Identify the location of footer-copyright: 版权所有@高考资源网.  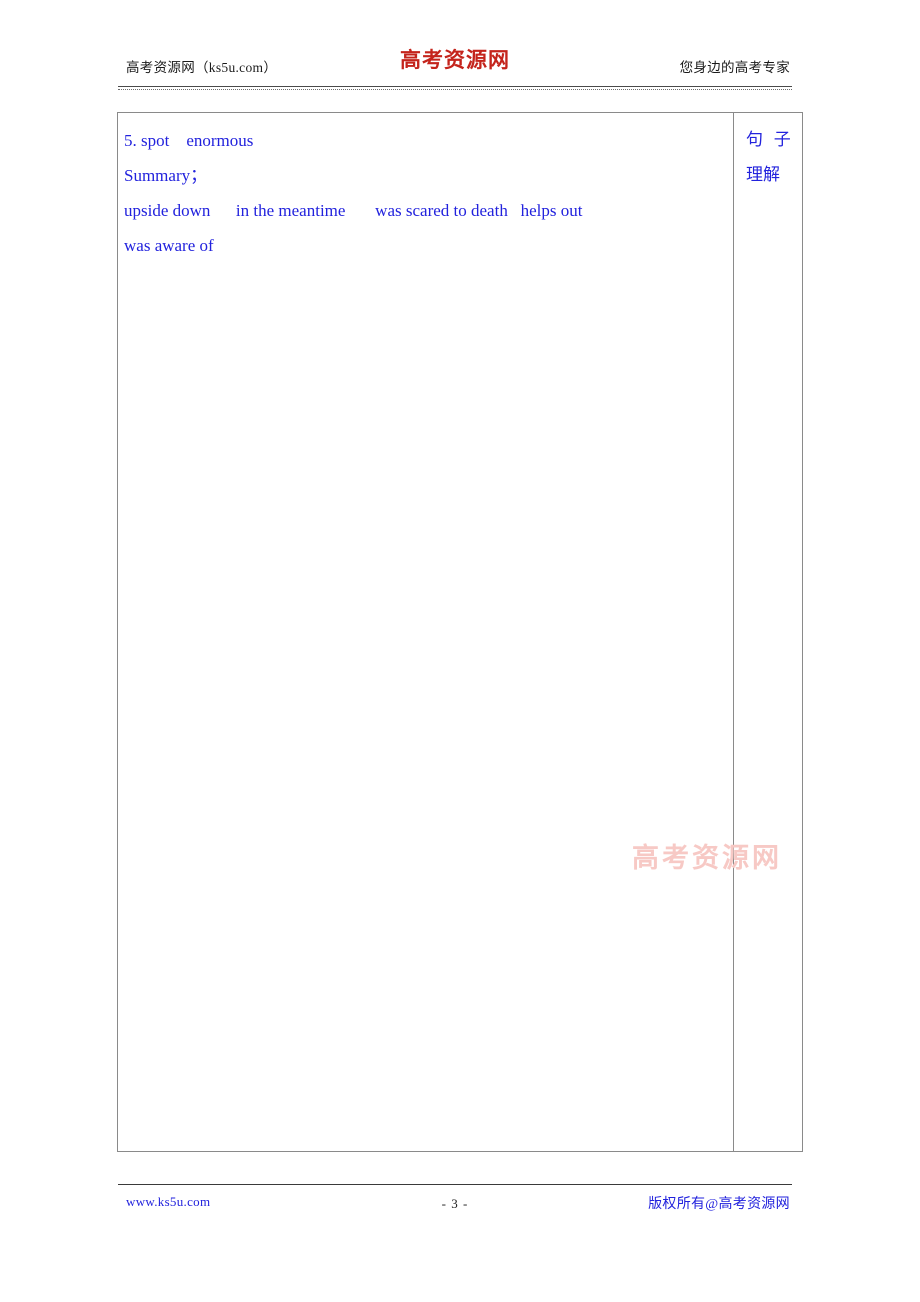
(719, 1204).